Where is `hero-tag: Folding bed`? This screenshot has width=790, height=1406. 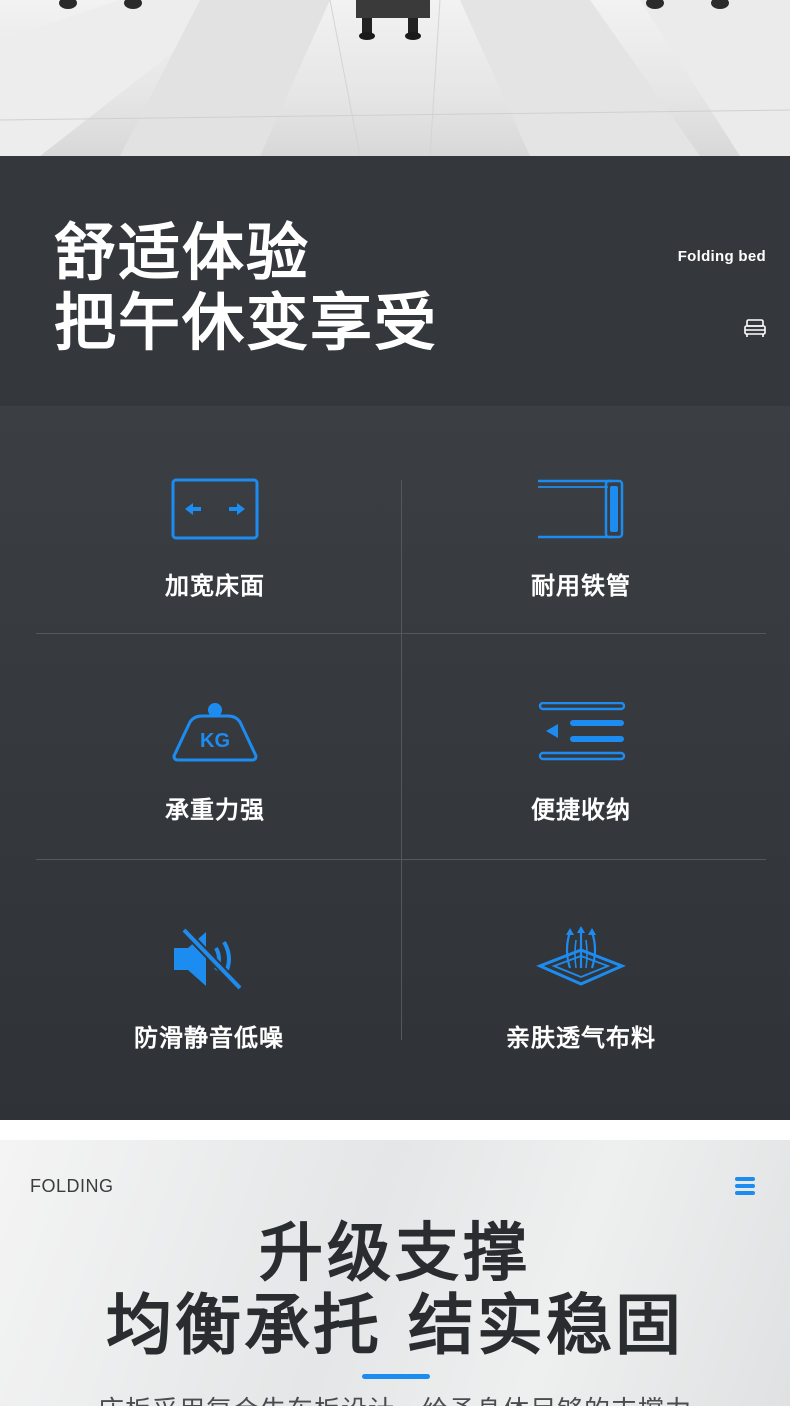 hero-tag: Folding bed is located at coordinates (721, 256).